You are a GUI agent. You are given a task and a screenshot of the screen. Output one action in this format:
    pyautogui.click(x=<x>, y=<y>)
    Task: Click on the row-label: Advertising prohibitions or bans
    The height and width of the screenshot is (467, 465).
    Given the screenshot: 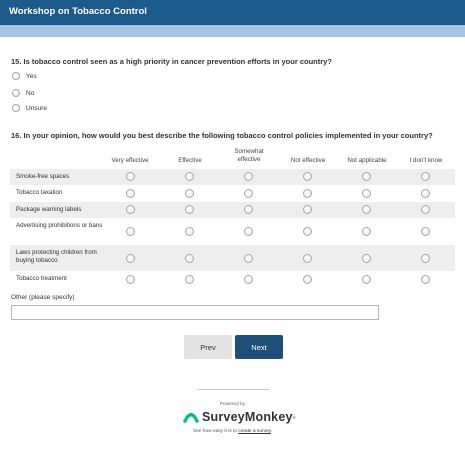 What is the action you would take?
    pyautogui.click(x=59, y=225)
    